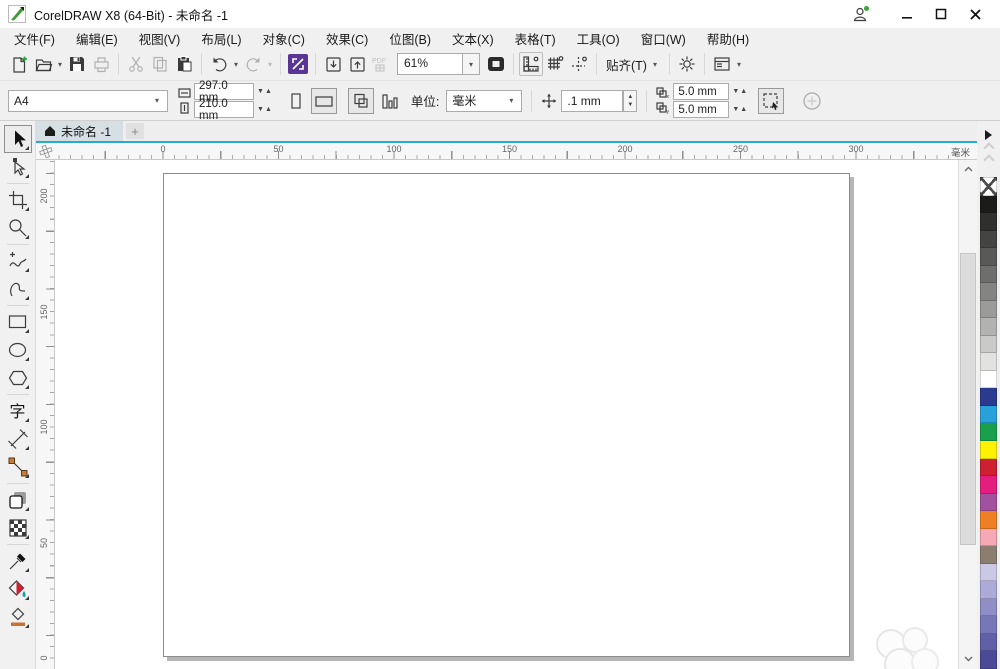 Image resolution: width=1000 pixels, height=669 pixels. I want to click on polygon-tool-icon, so click(18, 378).